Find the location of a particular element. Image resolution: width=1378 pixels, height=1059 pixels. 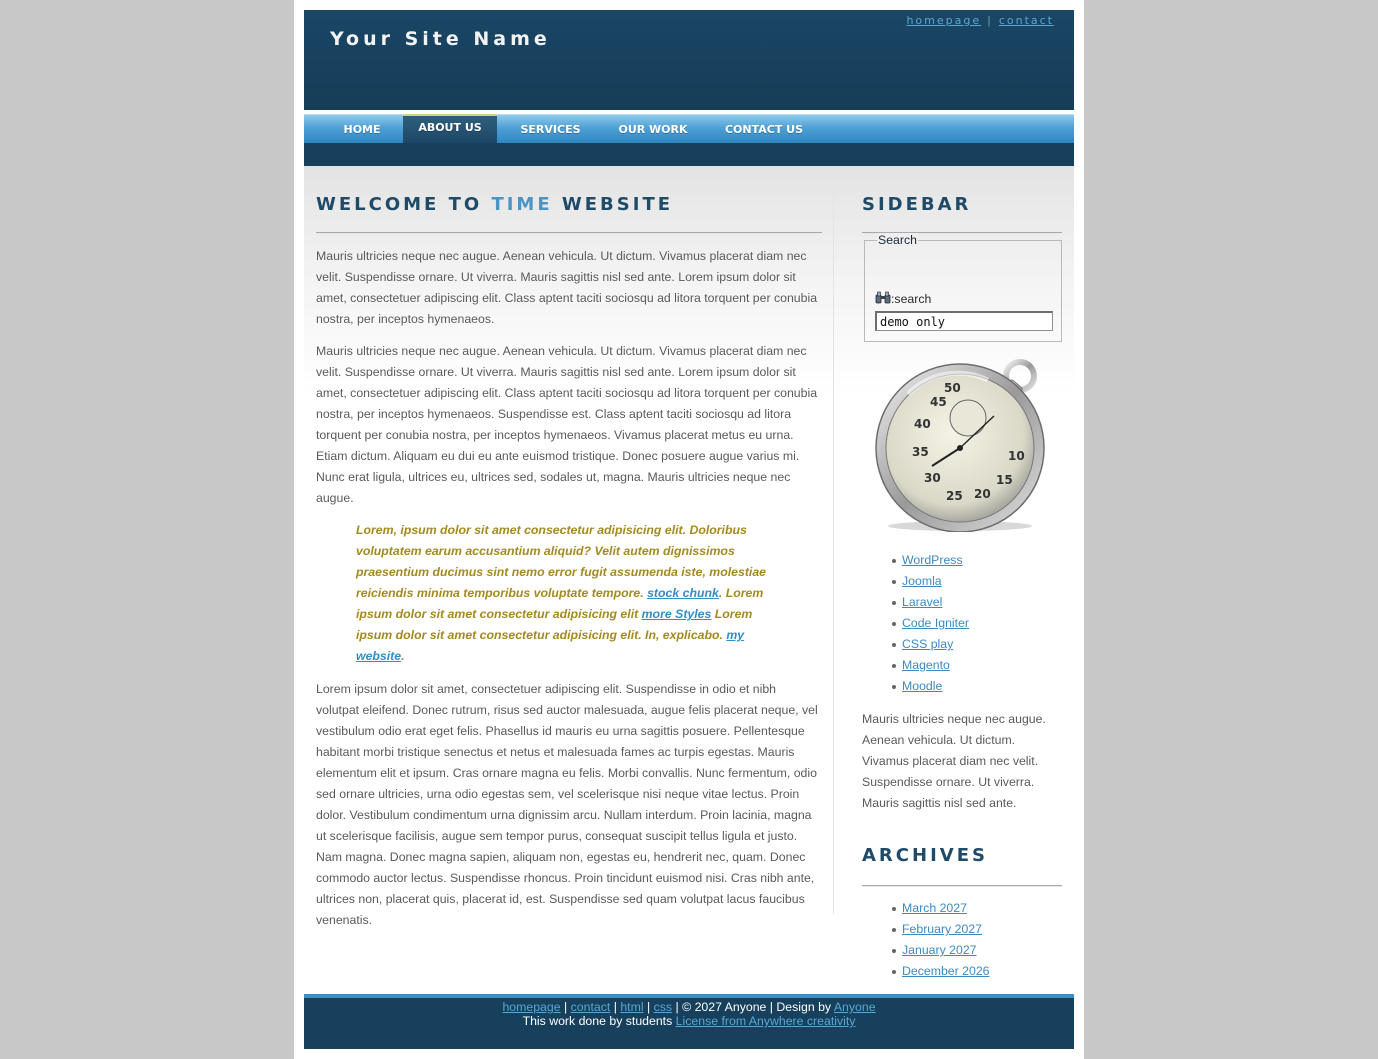

svg-text: 45 is located at coordinates (938, 402).